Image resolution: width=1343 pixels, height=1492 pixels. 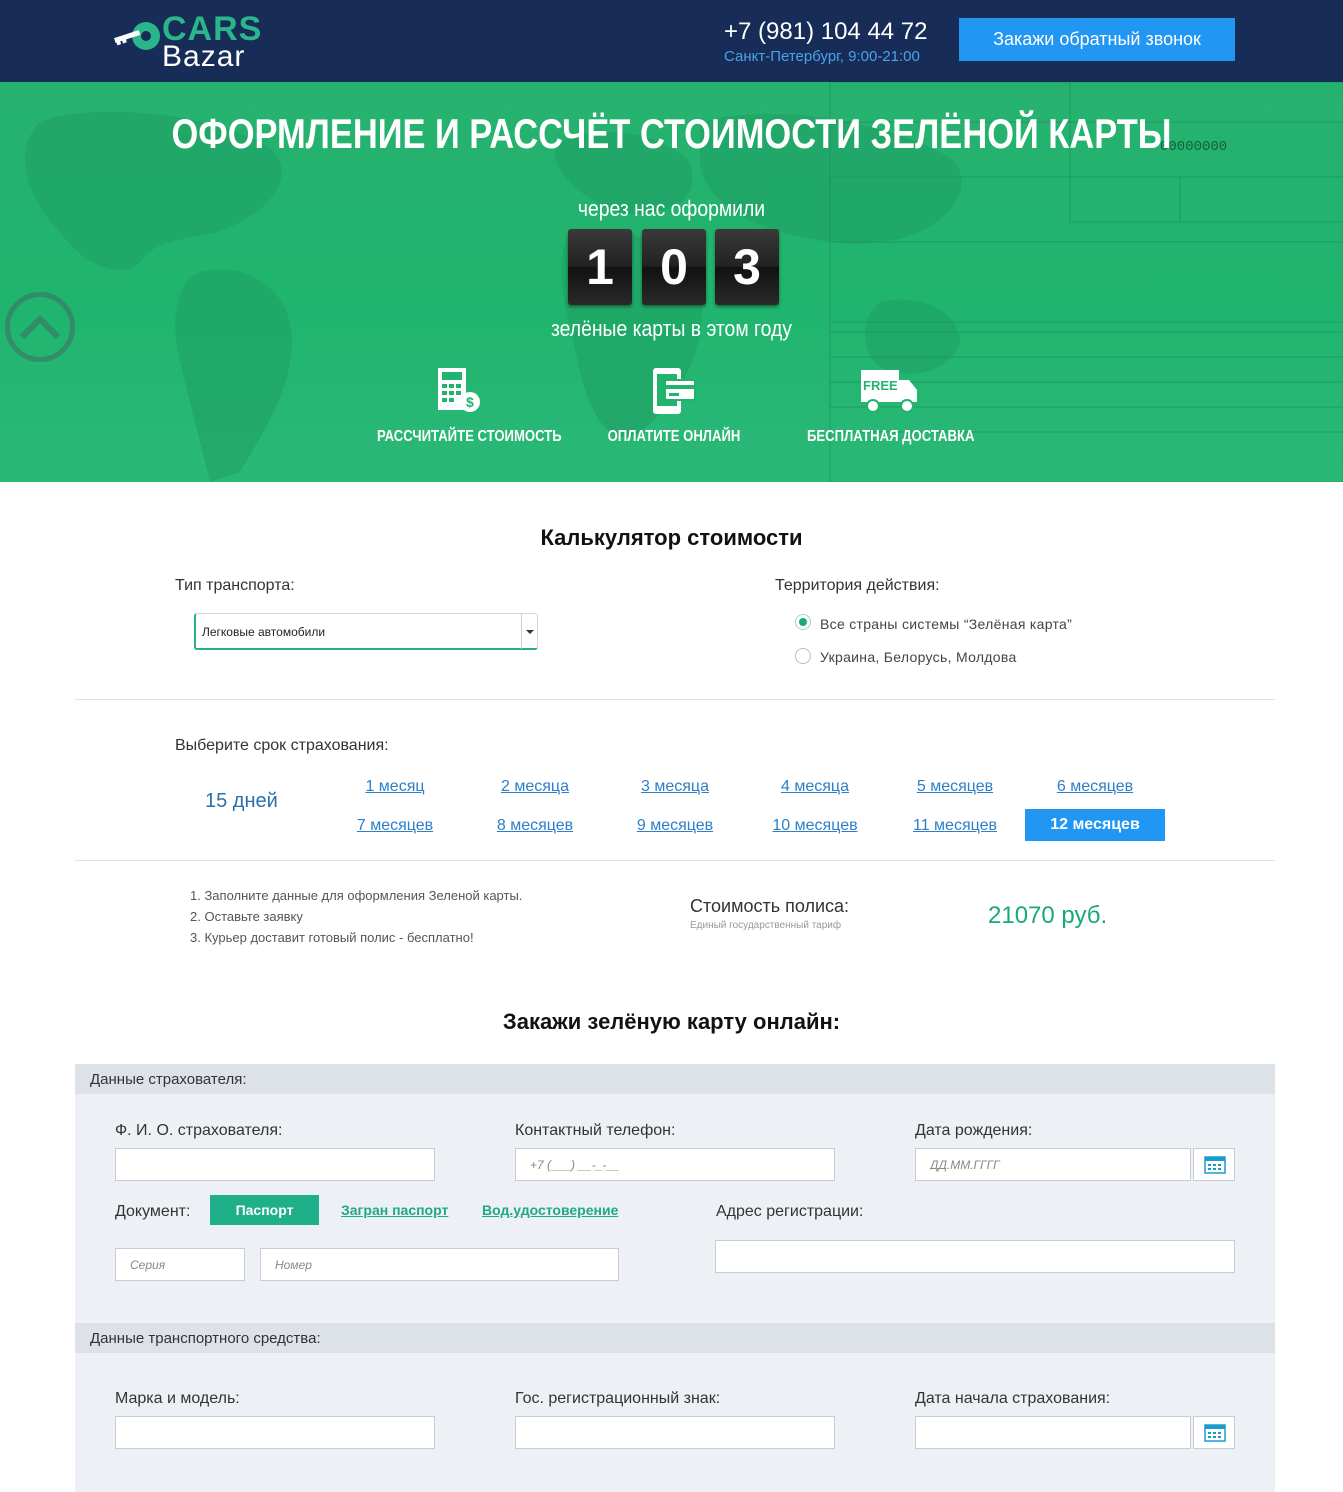 I want to click on counter-digit: 3, so click(x=747, y=267).